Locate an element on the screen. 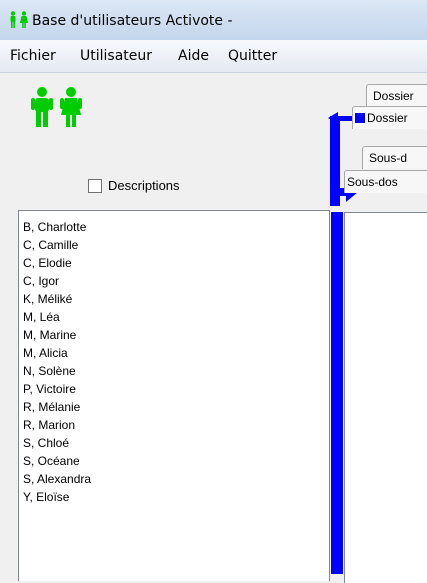 The height and width of the screenshot is (583, 427). list-item: S, Océane is located at coordinates (51, 461).